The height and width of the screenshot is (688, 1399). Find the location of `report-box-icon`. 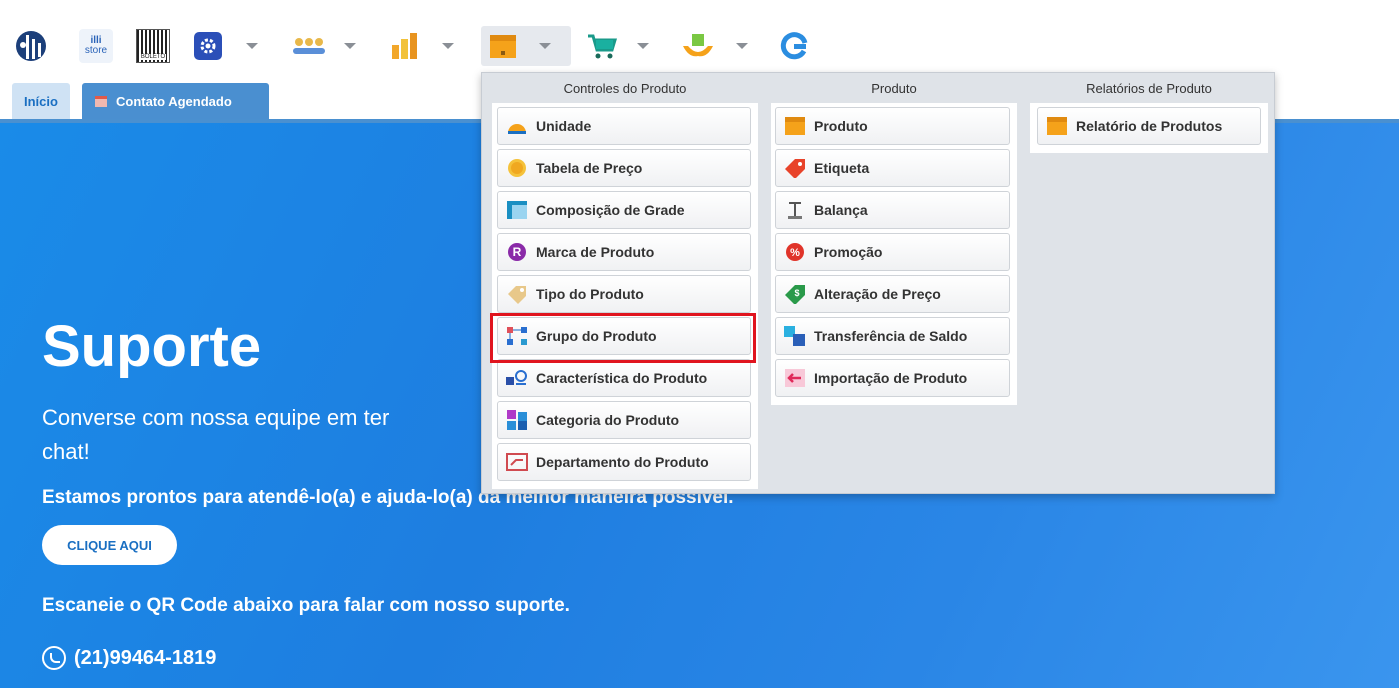

report-box-icon is located at coordinates (1057, 126).